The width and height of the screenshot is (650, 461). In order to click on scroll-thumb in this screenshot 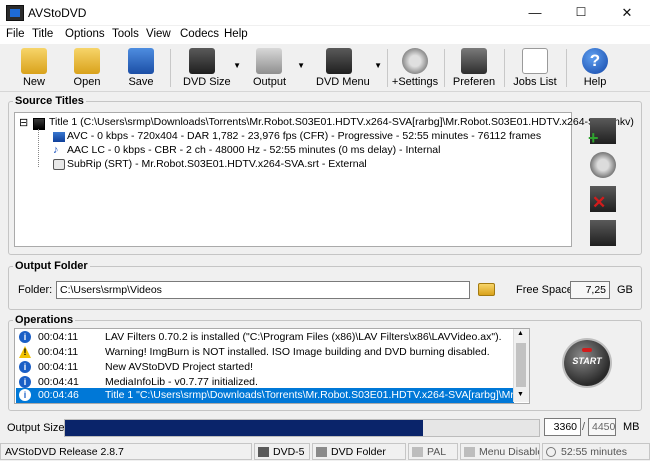, I will do `click(521, 365)`.